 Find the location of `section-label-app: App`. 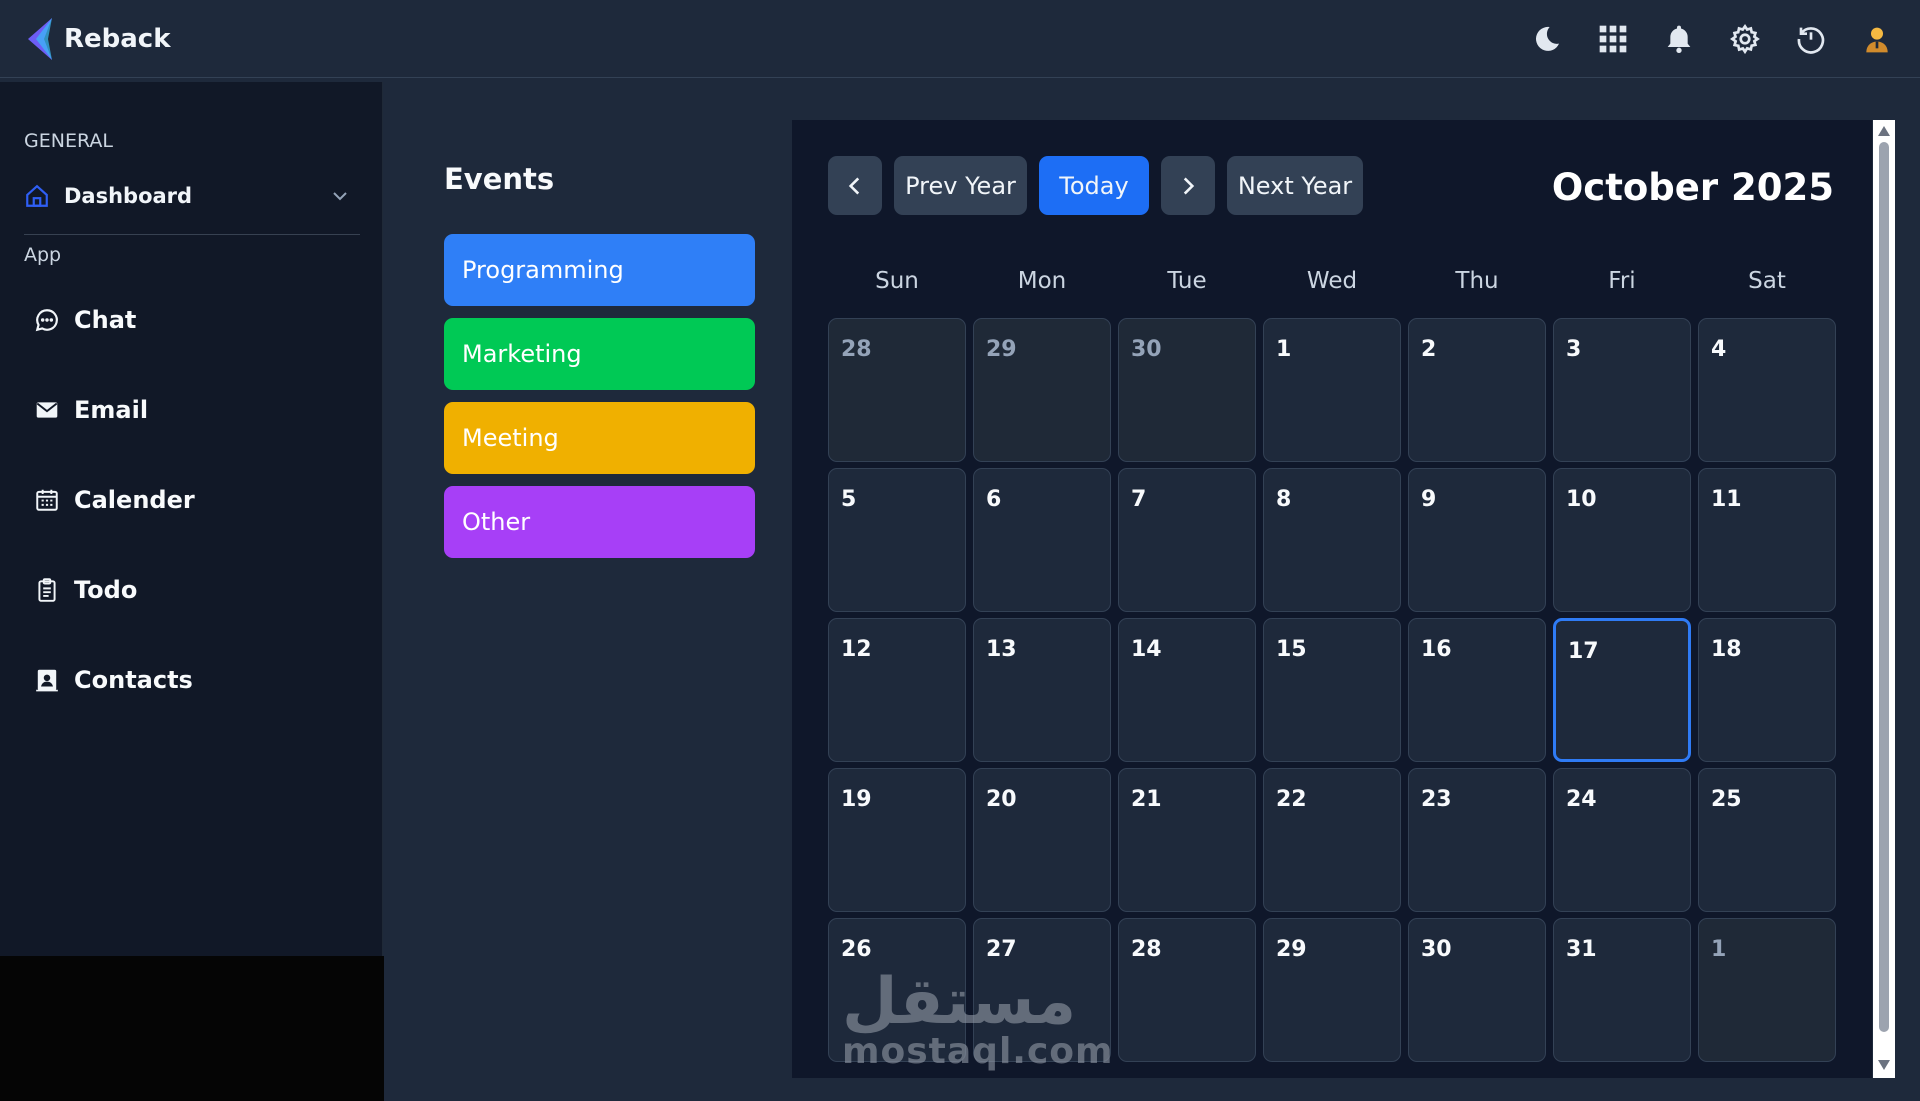

section-label-app: App is located at coordinates (43, 255).